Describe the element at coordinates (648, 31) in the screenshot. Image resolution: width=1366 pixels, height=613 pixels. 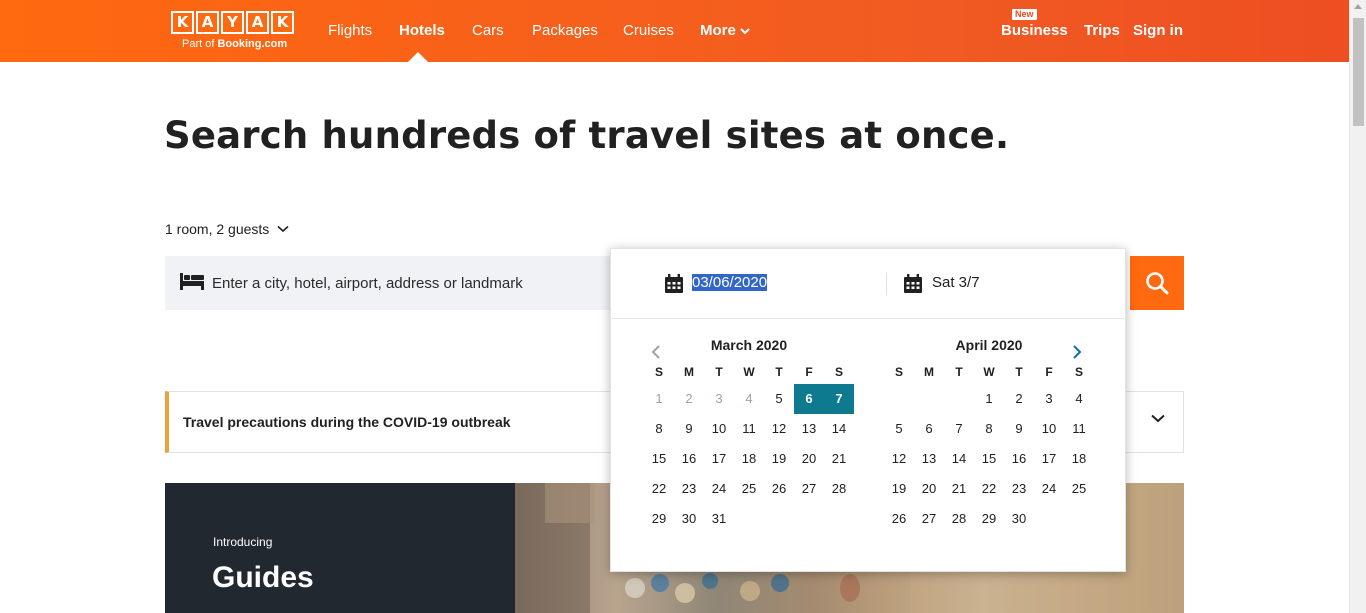
I see `nav-cruises: Cruises` at that location.